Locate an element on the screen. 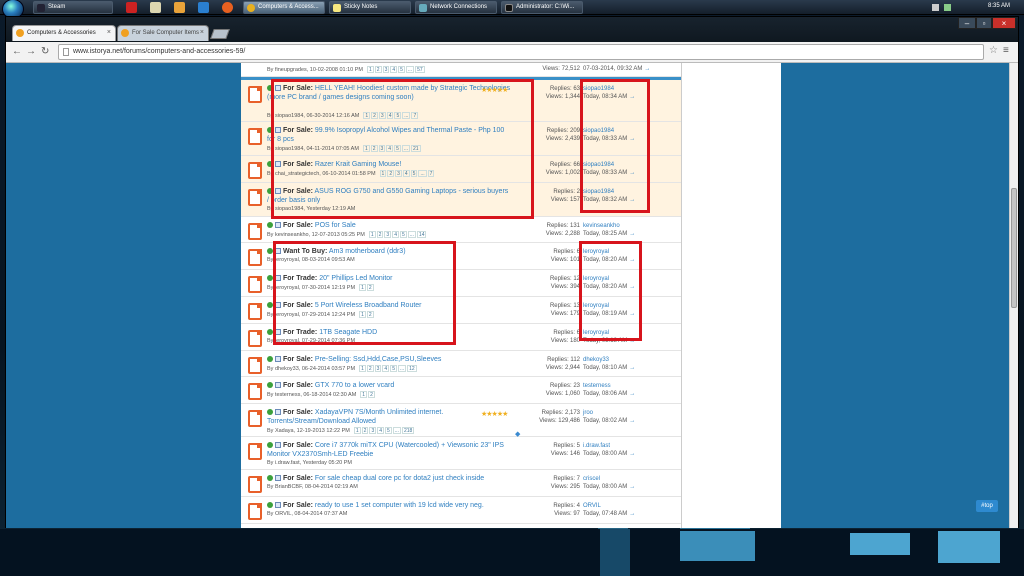  taskbar-item-network: Network Connections is located at coordinates (456, 7).